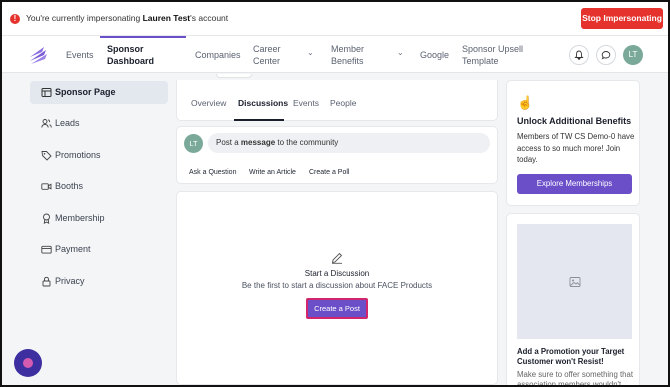 The image size is (670, 387). I want to click on brand-logo-icon, so click(39, 55).